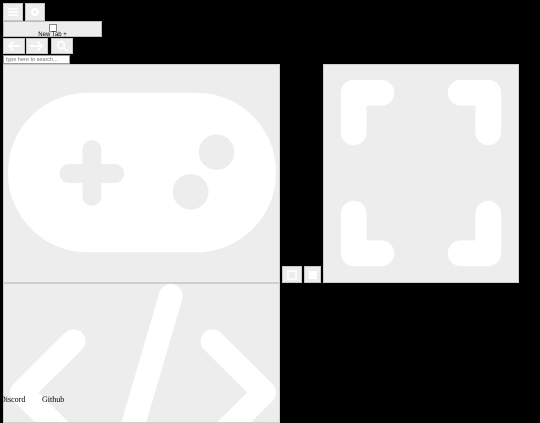 The width and height of the screenshot is (540, 423). I want to click on settings-button, so click(35, 12).